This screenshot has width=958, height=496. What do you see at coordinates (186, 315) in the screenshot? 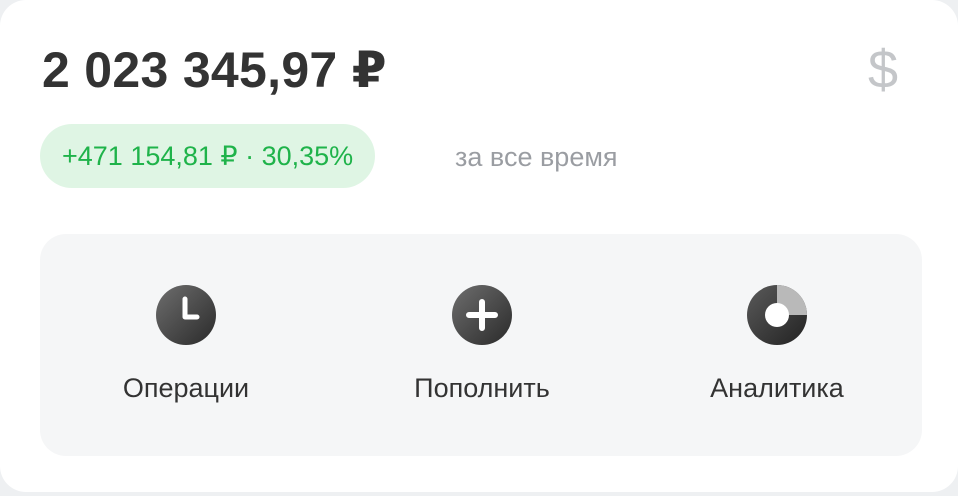
I see `clock-icon` at bounding box center [186, 315].